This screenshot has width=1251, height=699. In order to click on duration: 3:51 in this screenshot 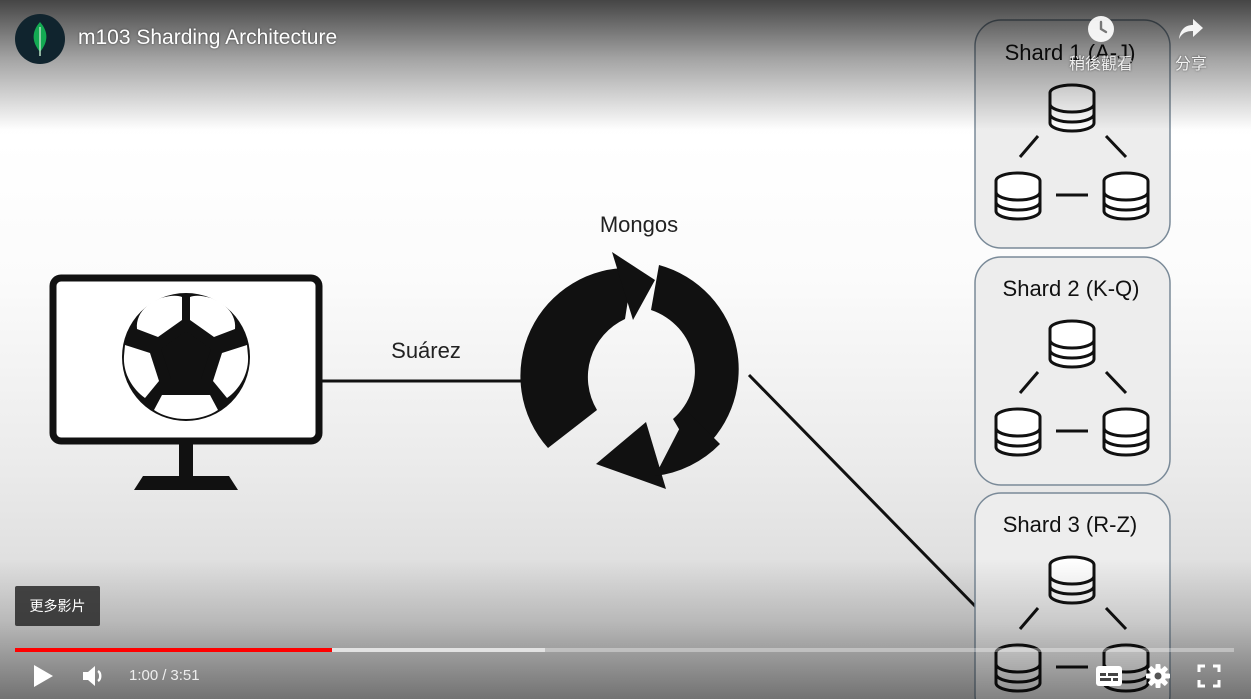, I will do `click(185, 675)`.